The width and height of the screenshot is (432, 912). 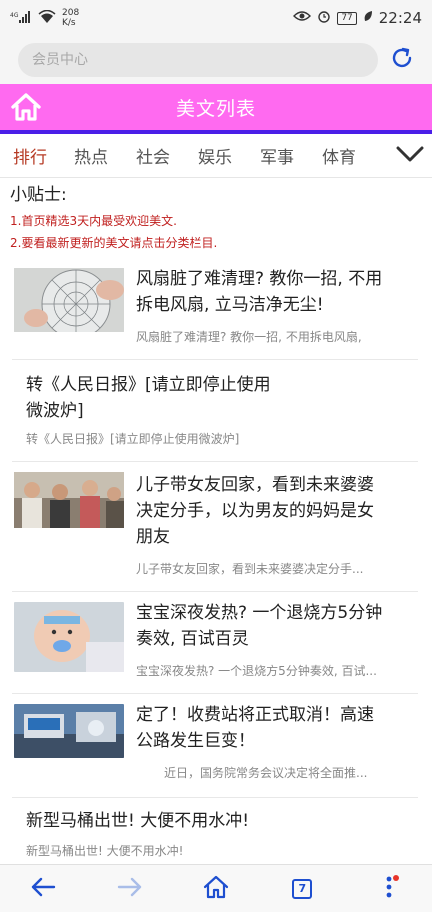 I want to click on network-speed: 208 K/s, so click(x=70, y=18).